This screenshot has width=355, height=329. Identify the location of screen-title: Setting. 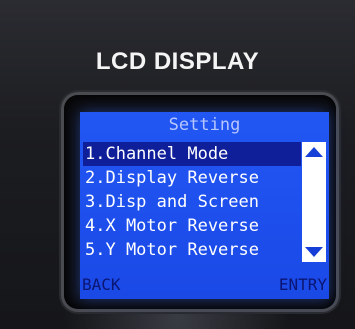
(204, 125).